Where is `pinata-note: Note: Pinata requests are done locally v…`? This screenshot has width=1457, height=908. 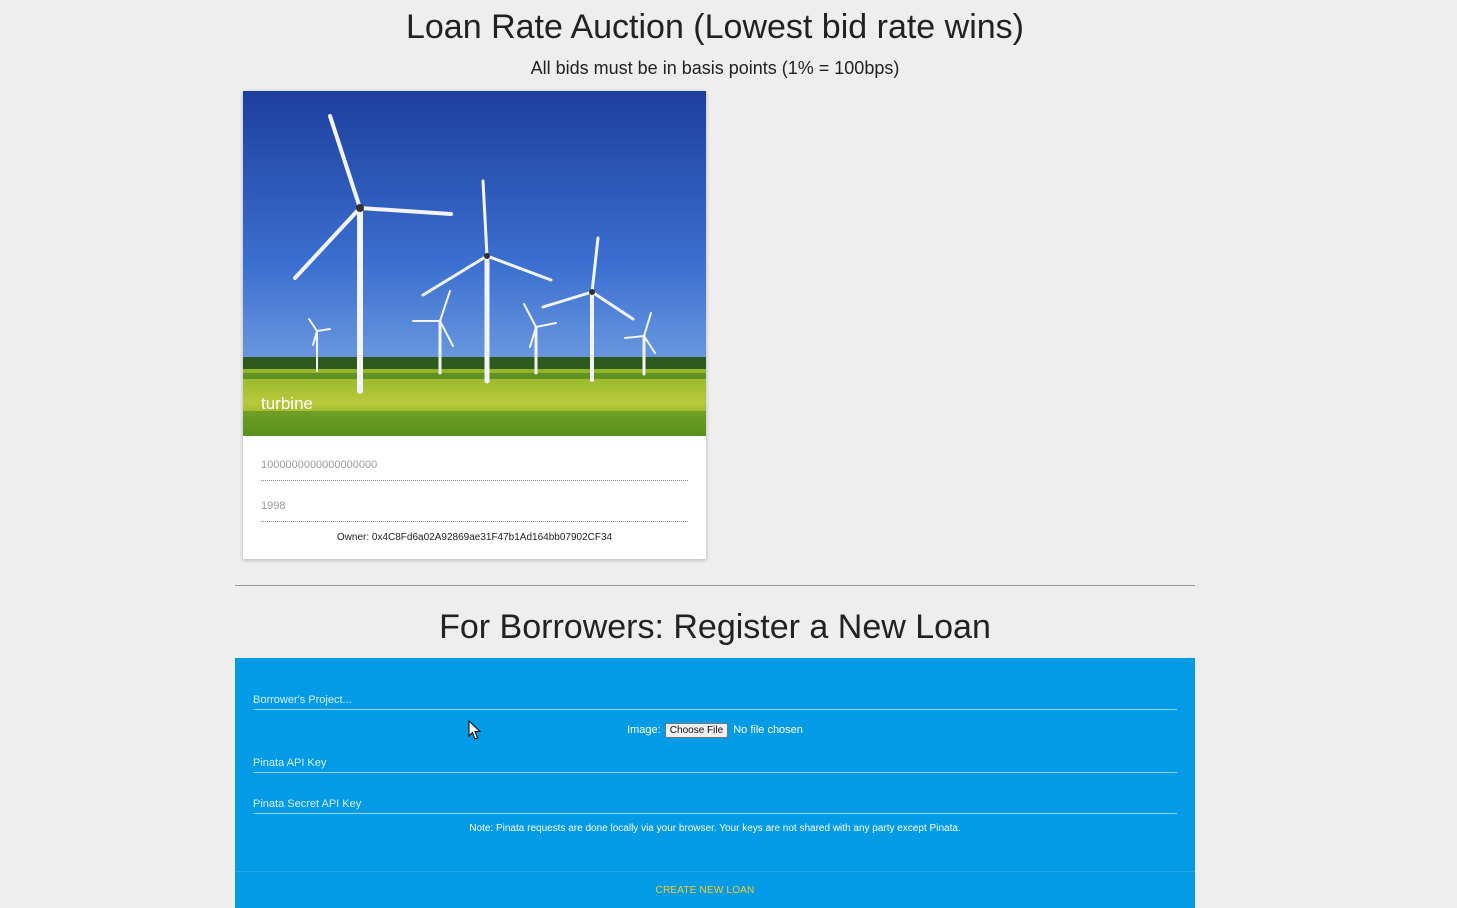 pinata-note: Note: Pinata requests are done locally v… is located at coordinates (715, 828).